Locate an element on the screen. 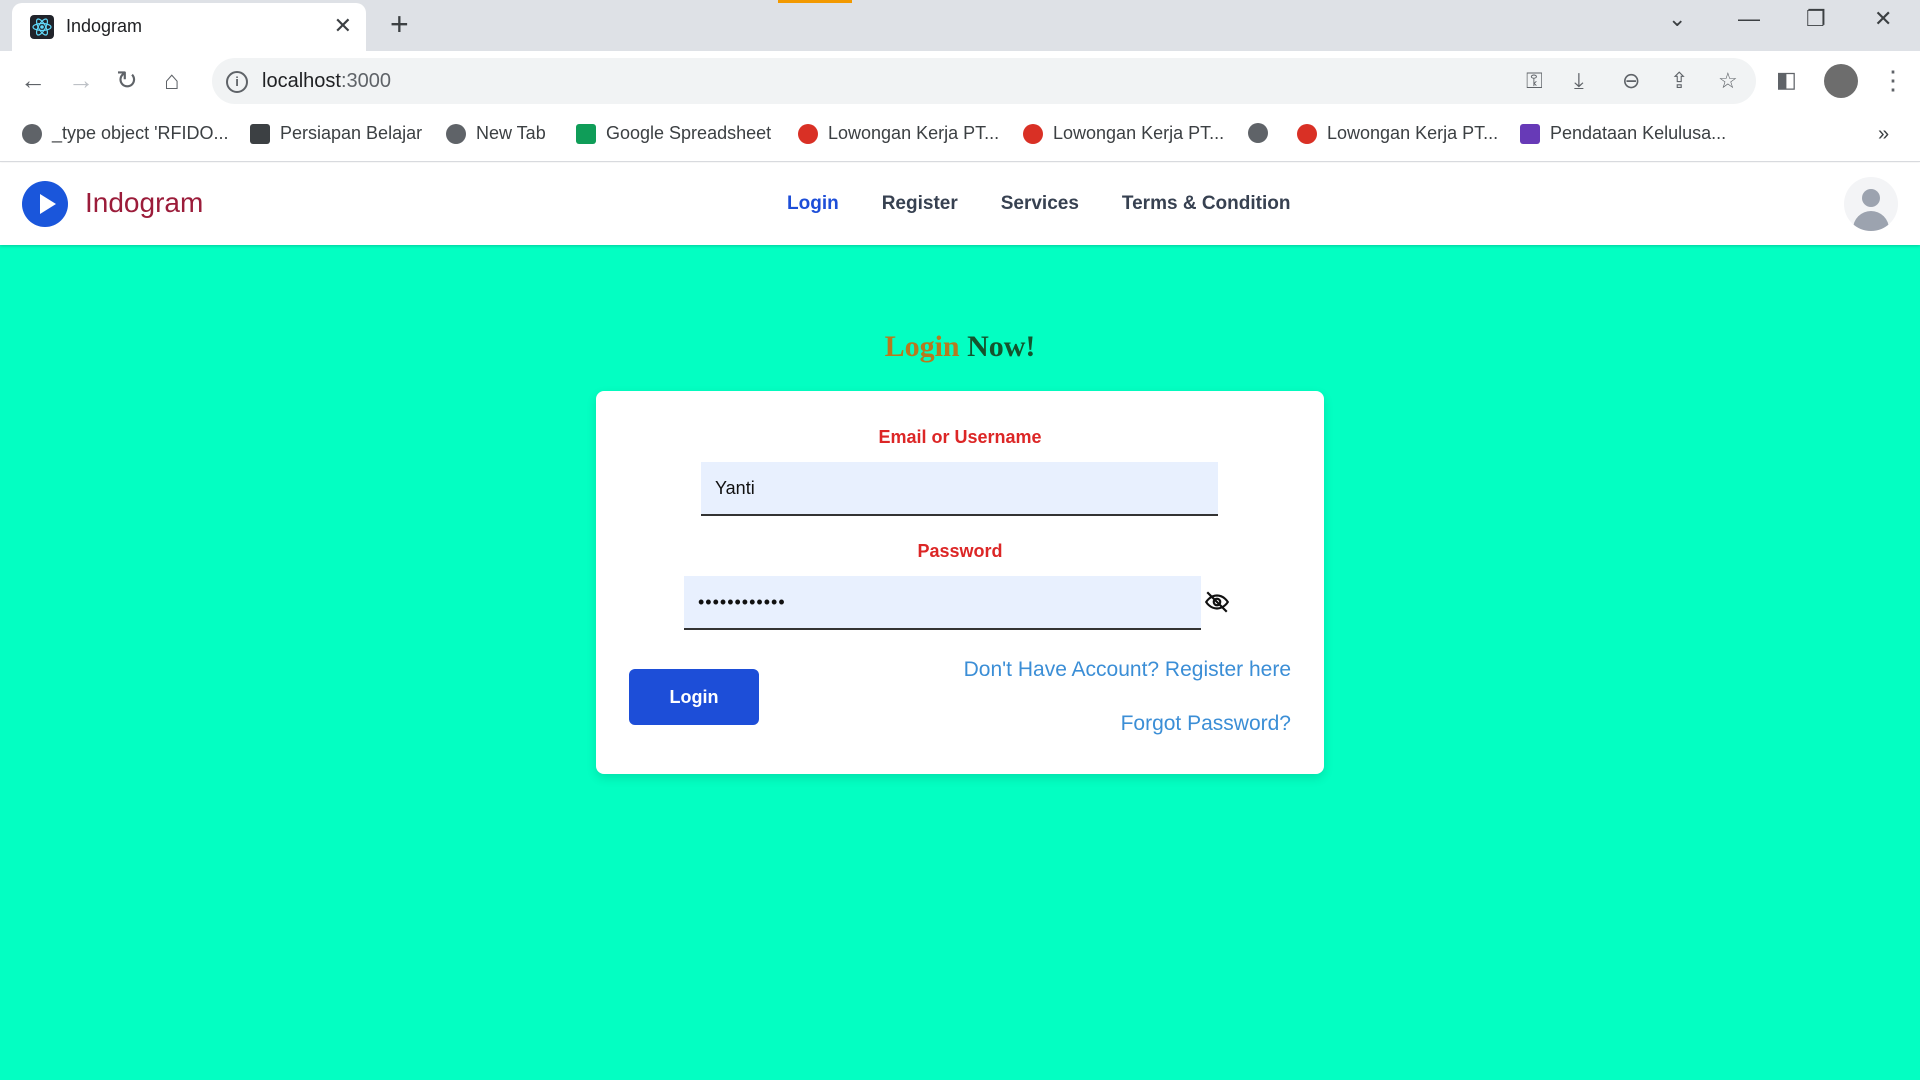  side-panel-icon: ◧ is located at coordinates (1786, 80).